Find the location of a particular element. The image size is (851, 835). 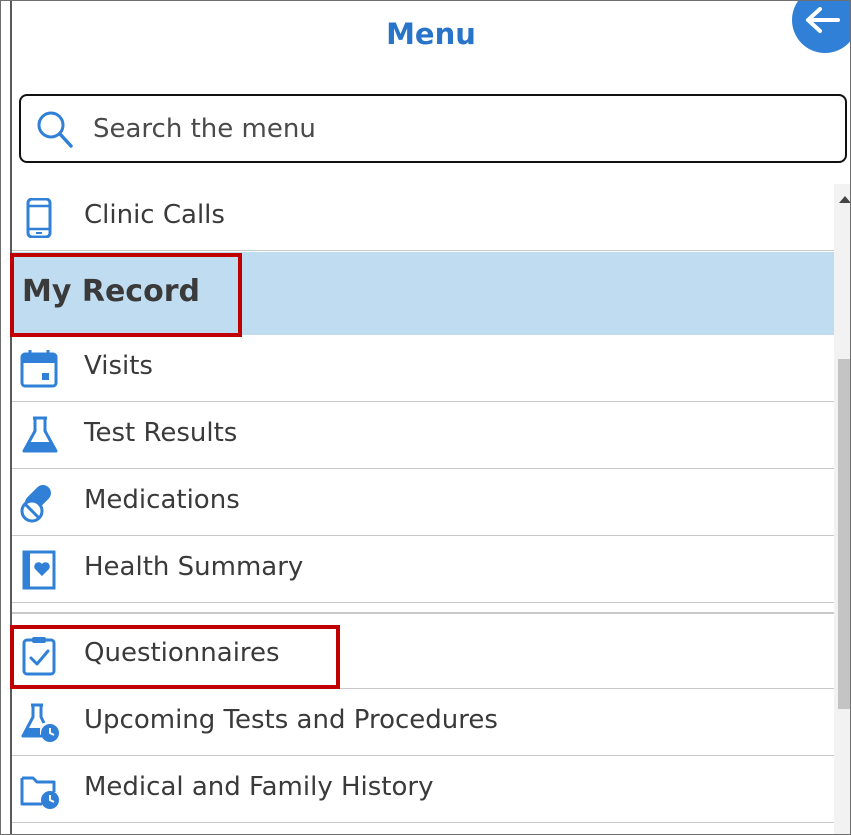

menu-header: Menu is located at coordinates (431, 40).